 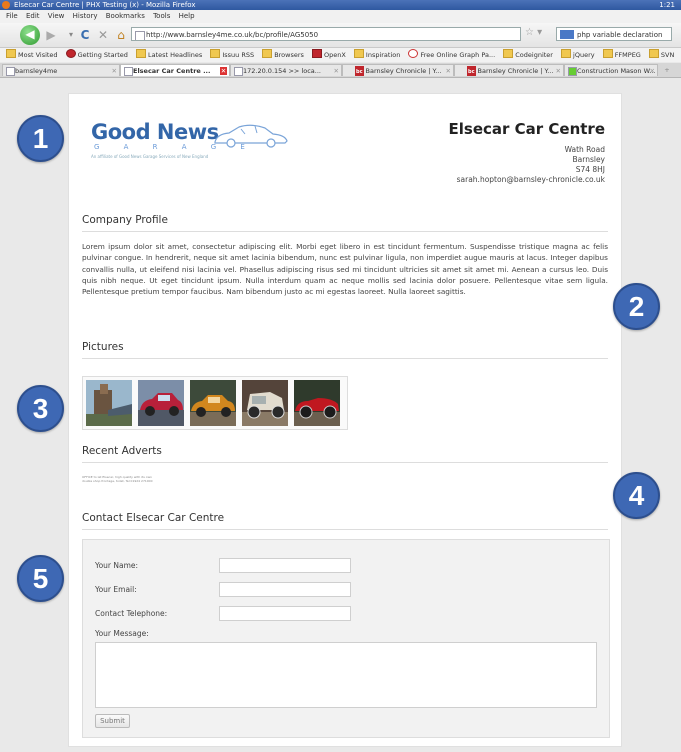 I want to click on reload-icon: C, so click(x=85, y=35).